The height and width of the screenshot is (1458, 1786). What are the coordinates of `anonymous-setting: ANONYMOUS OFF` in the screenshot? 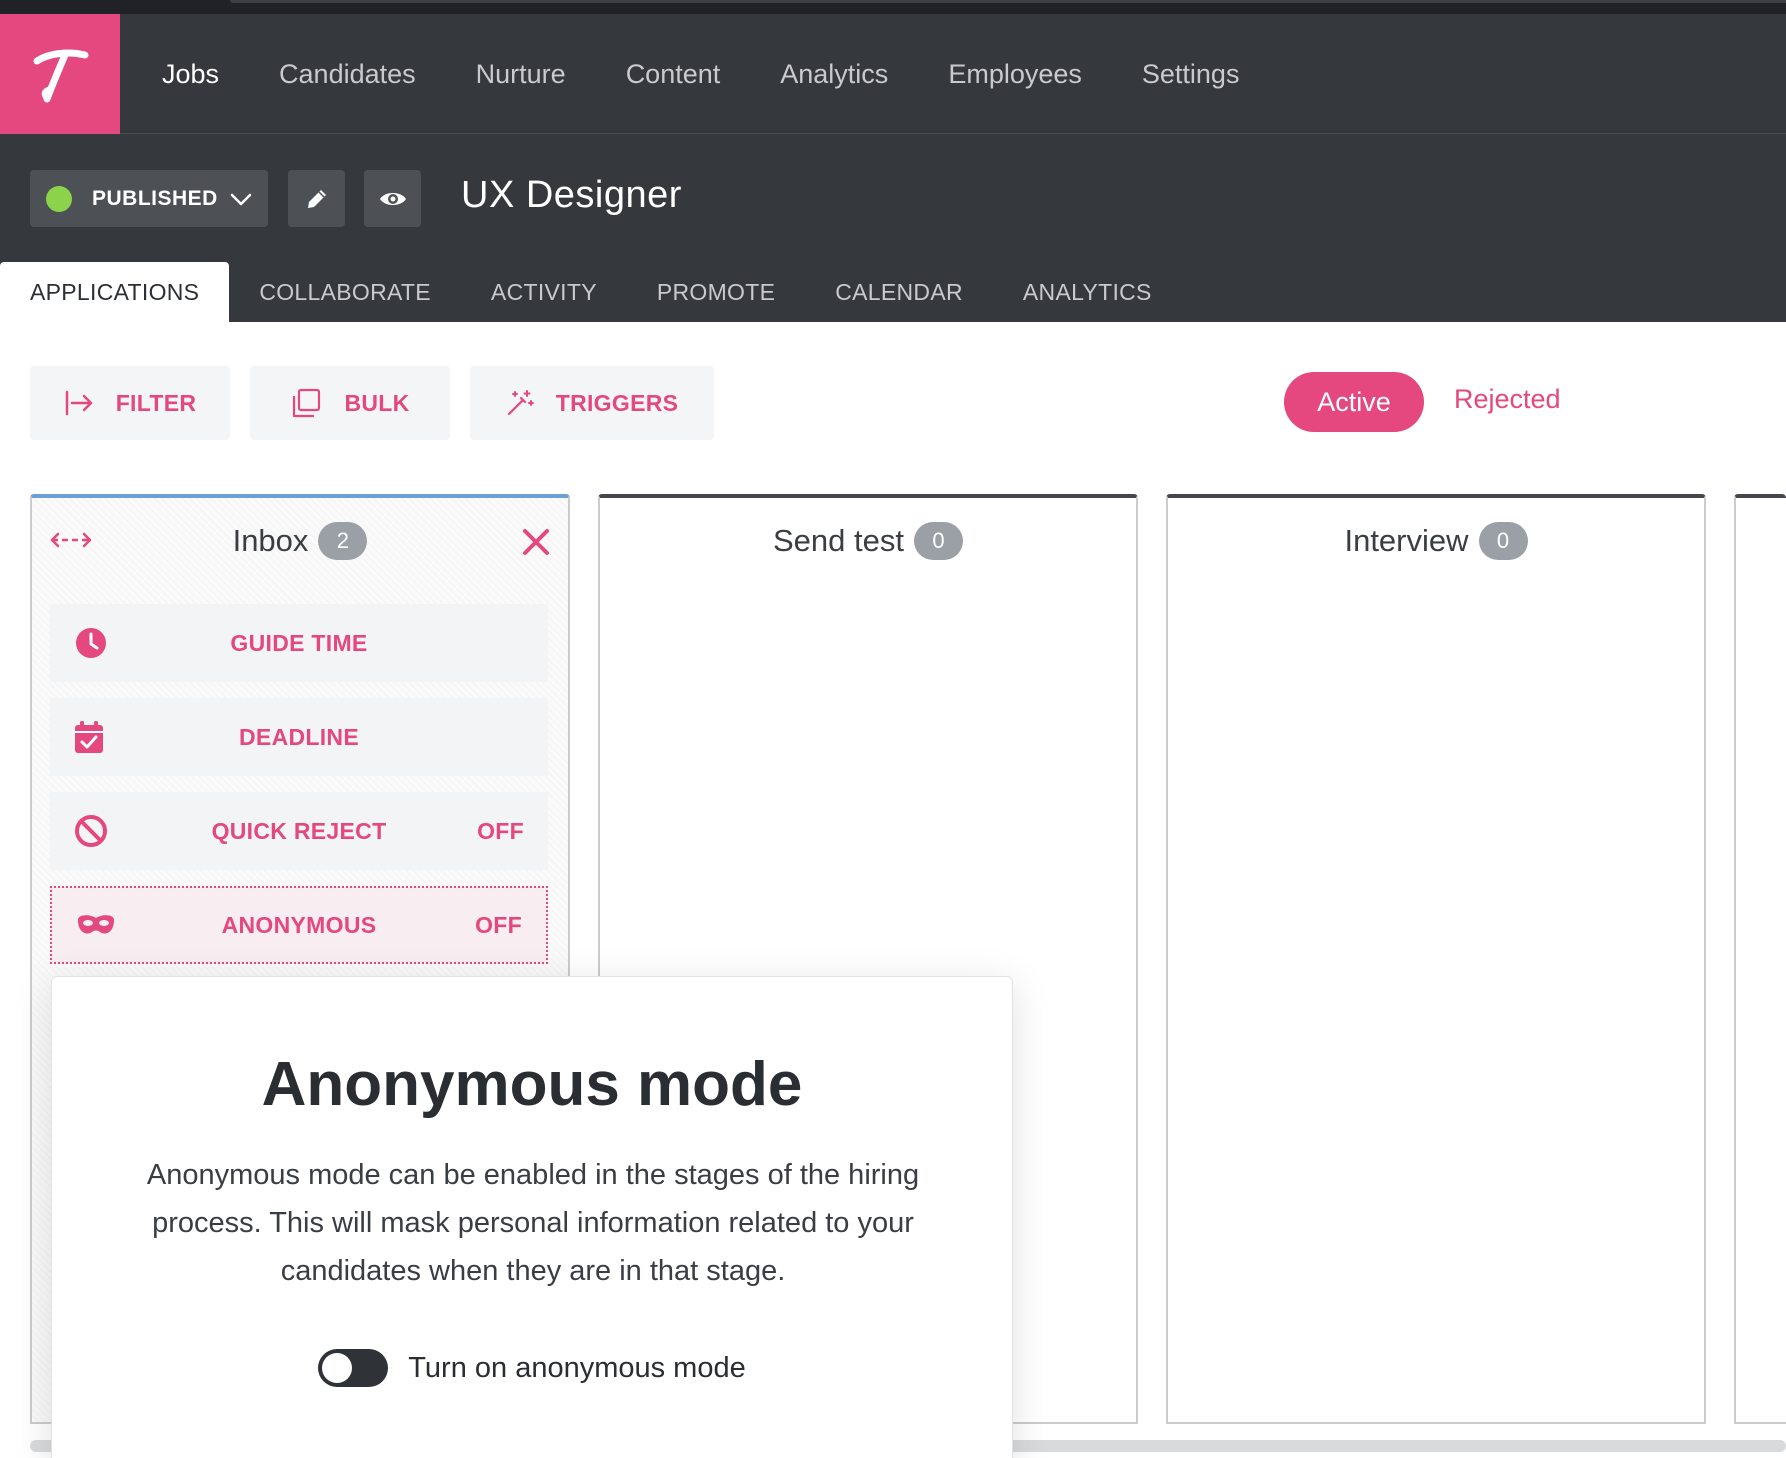 It's located at (299, 925).